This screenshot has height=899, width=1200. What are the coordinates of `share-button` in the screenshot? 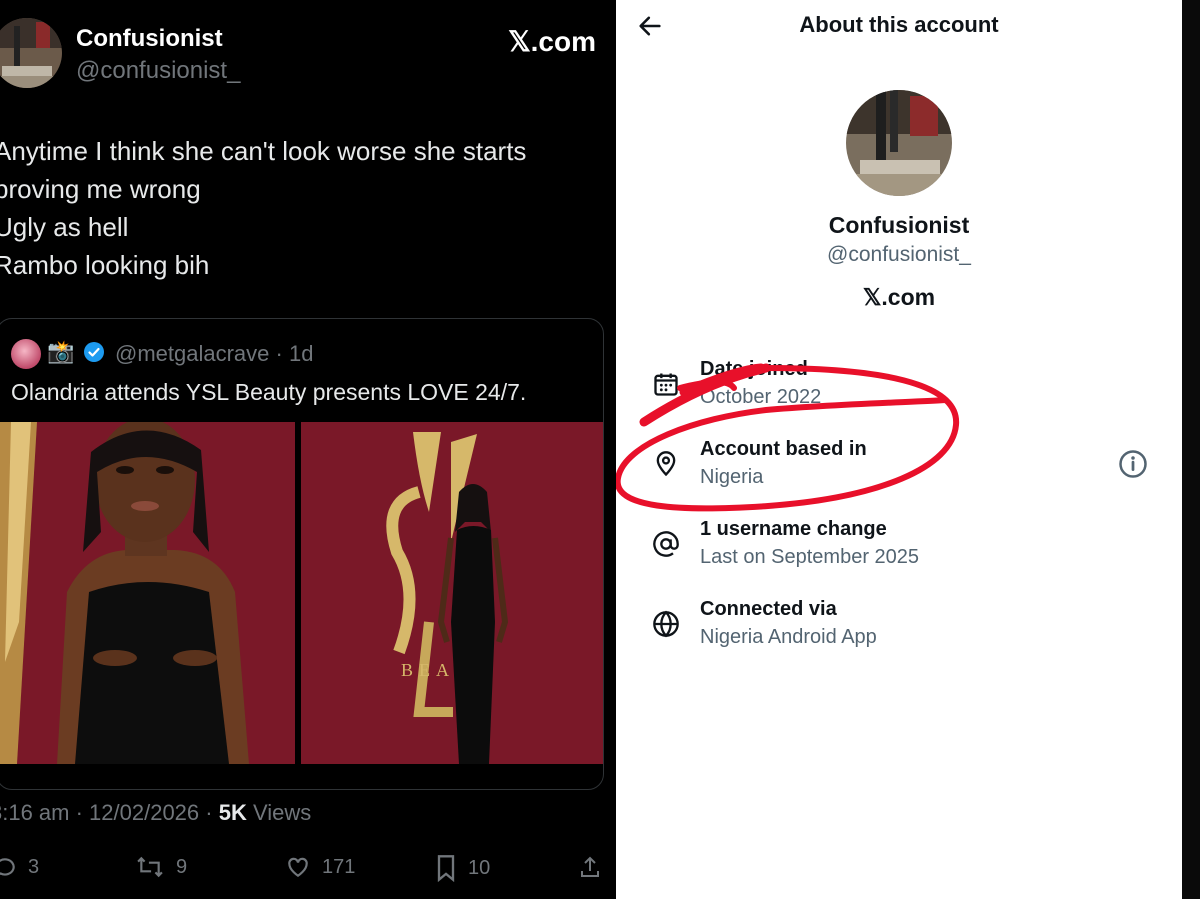 It's located at (590, 867).